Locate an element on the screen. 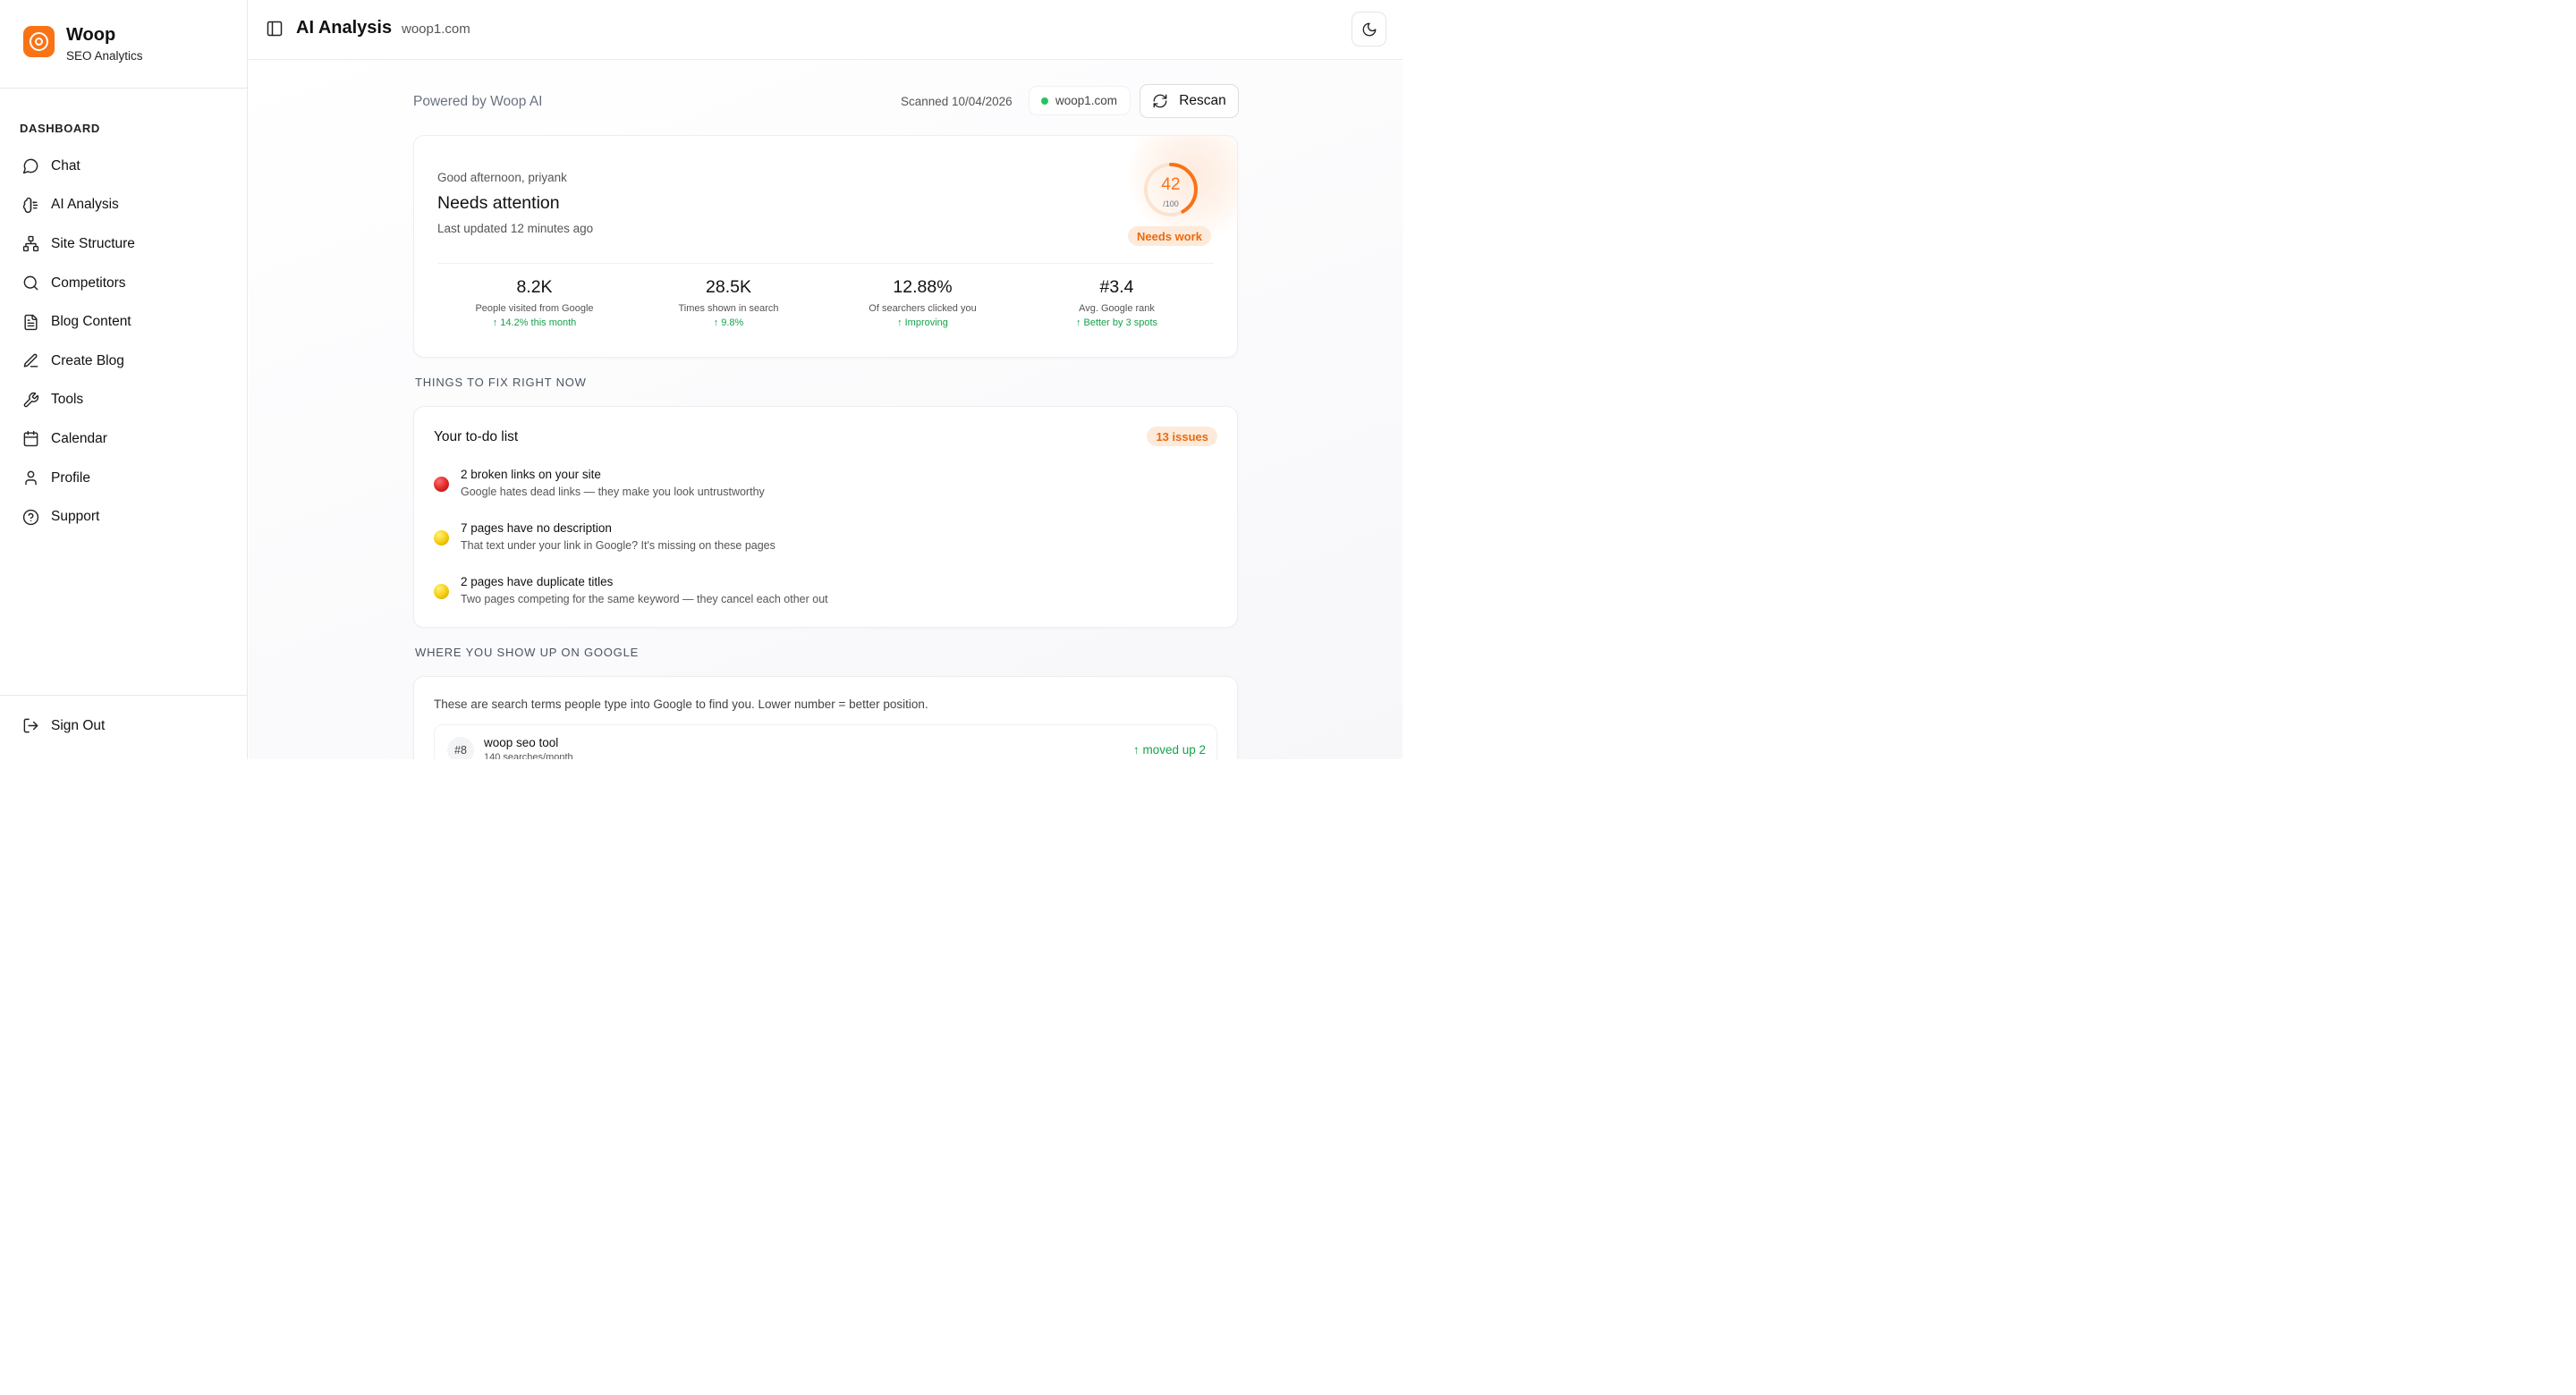  metric-label: People visited from Google is located at coordinates (534, 308).